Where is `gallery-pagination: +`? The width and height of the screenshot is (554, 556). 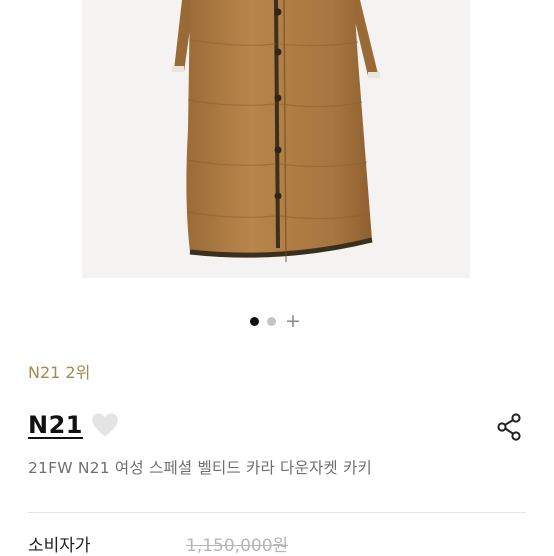
gallery-pagination: + is located at coordinates (275, 321).